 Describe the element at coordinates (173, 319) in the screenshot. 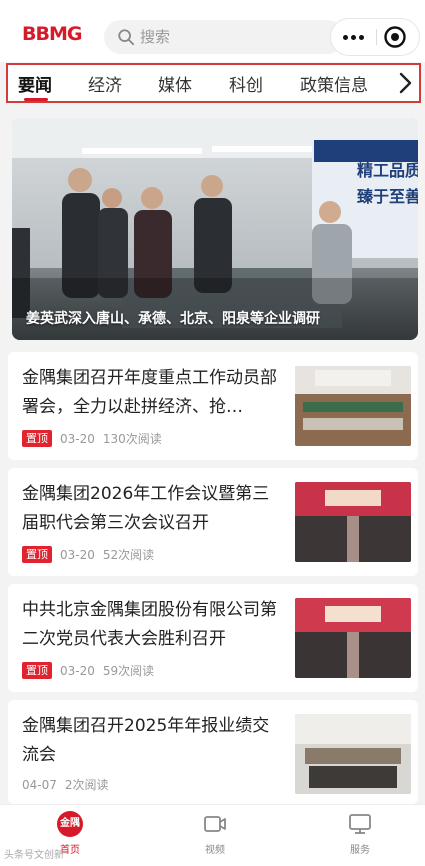

I see `hero-caption: 姜英武深入唐山、承德、北京、阳泉等企业调研` at that location.